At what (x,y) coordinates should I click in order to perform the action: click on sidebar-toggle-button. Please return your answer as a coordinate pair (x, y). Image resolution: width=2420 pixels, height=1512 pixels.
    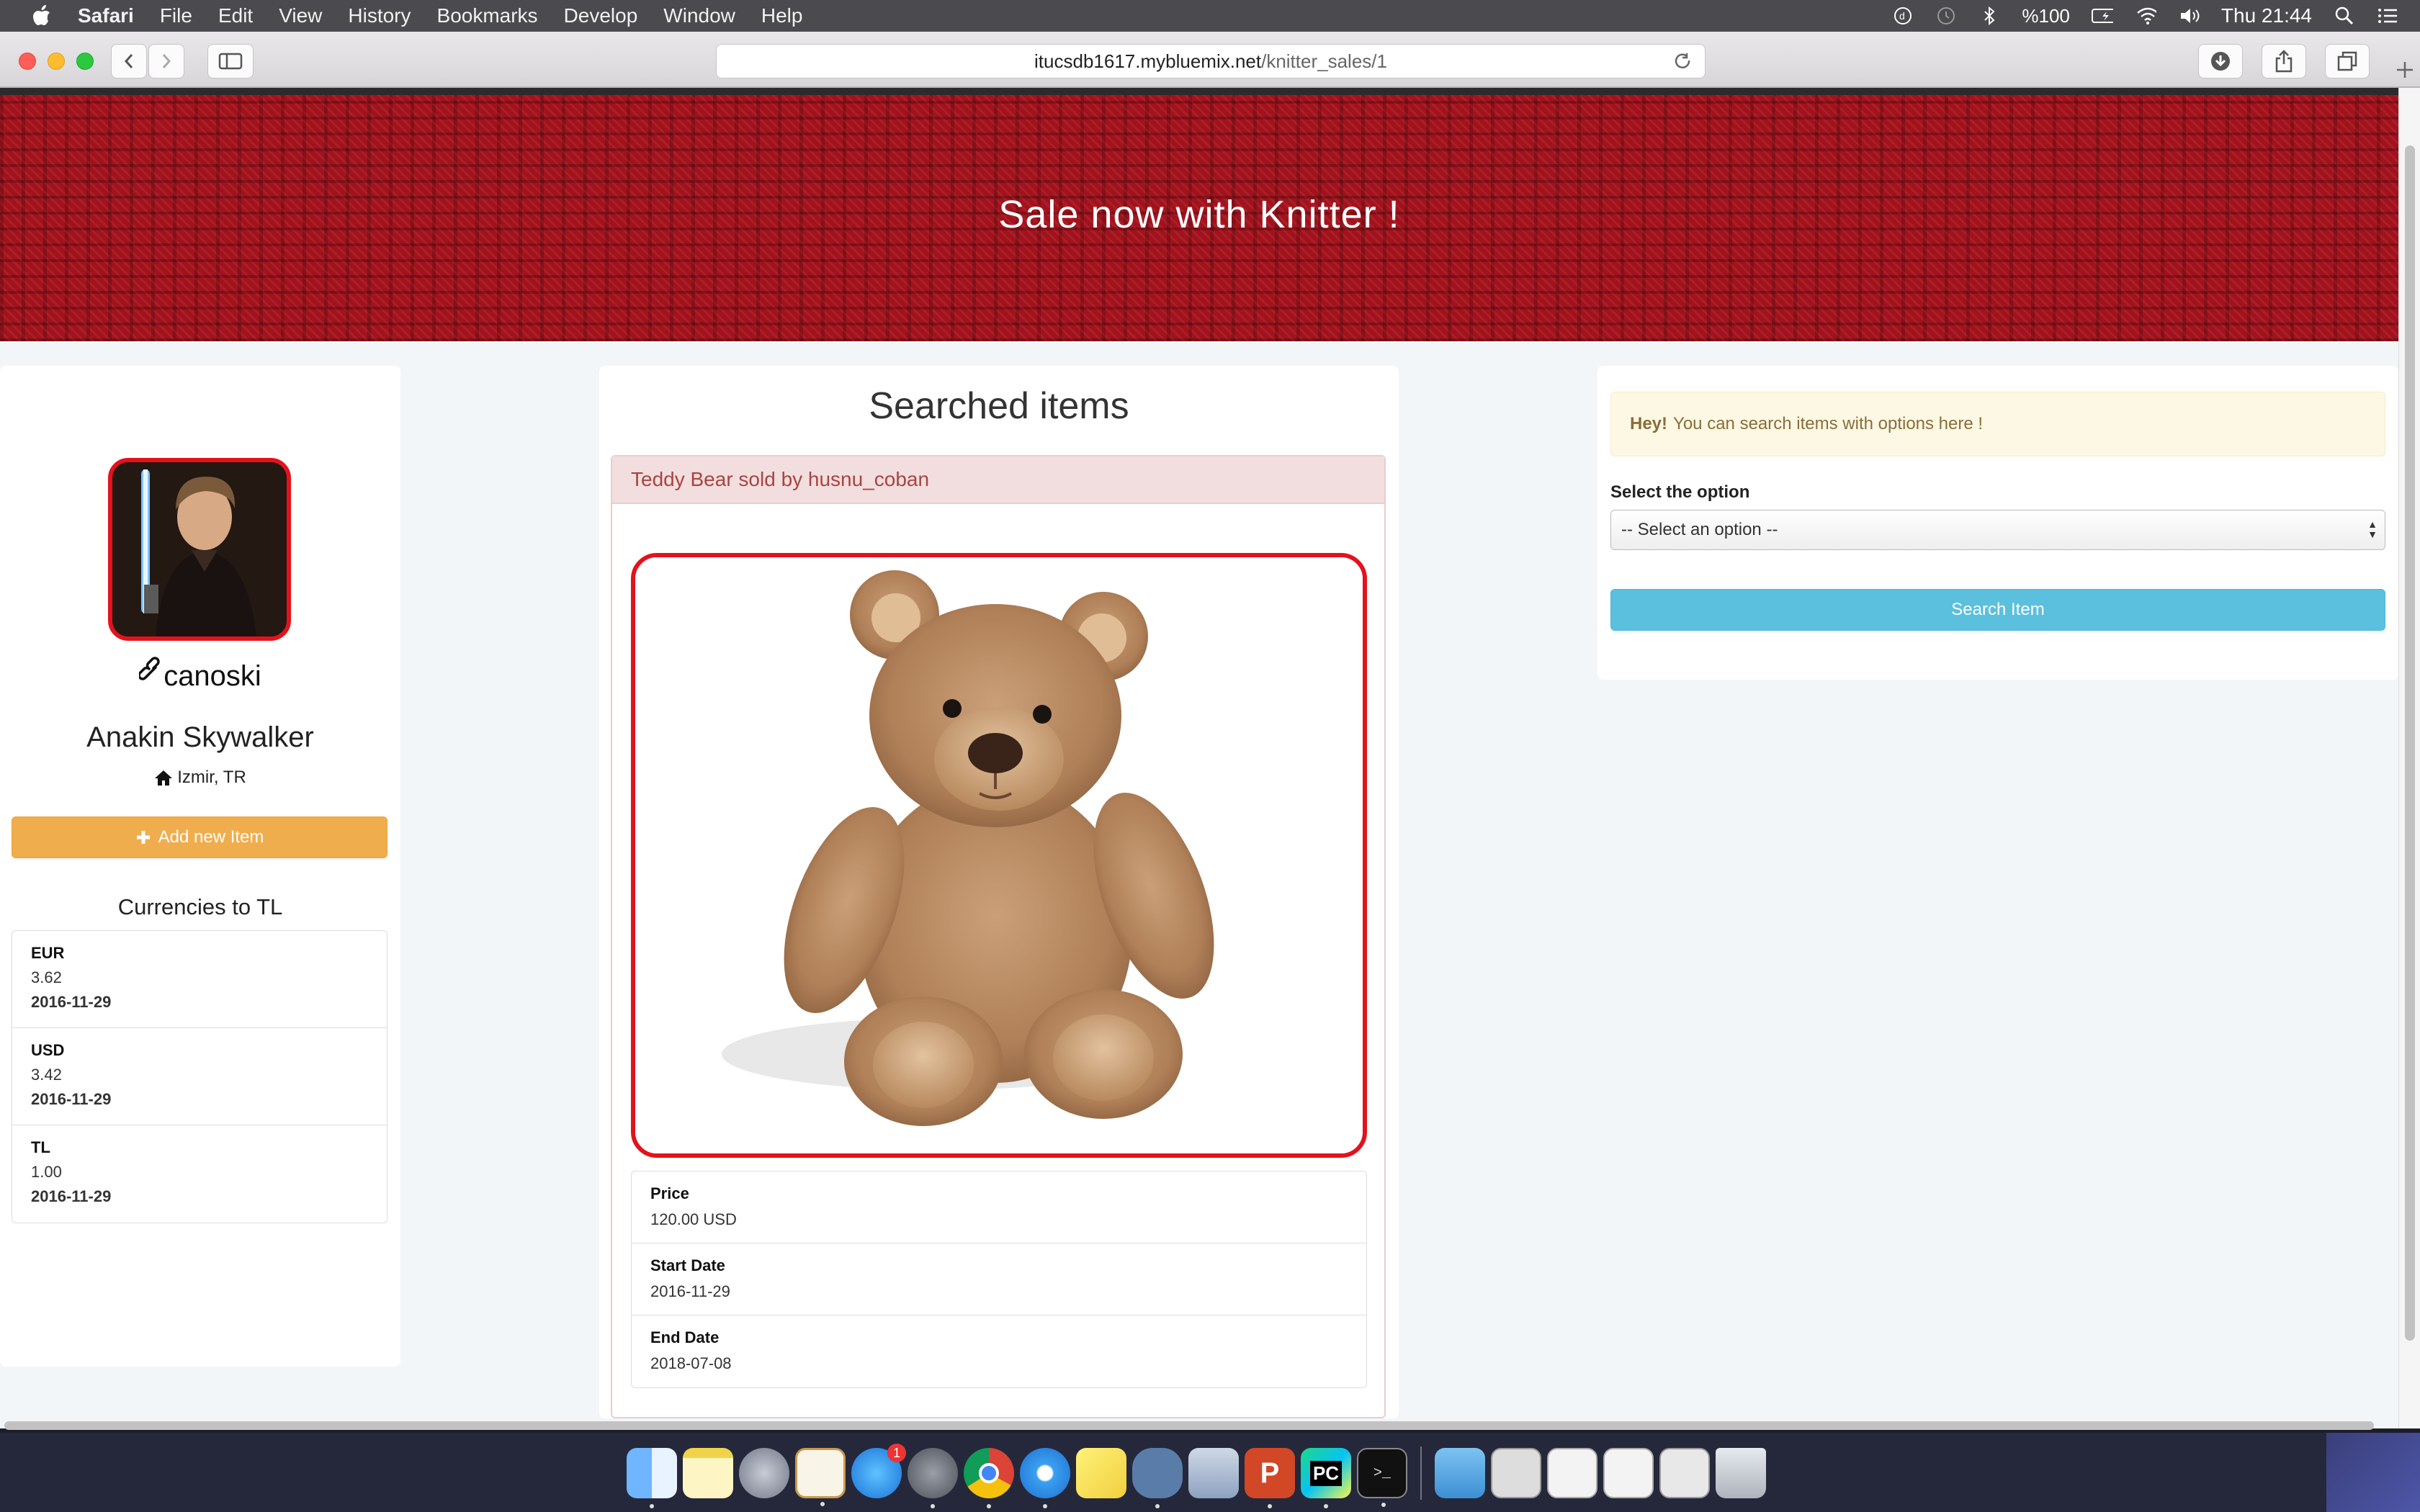
    Looking at the image, I should click on (230, 61).